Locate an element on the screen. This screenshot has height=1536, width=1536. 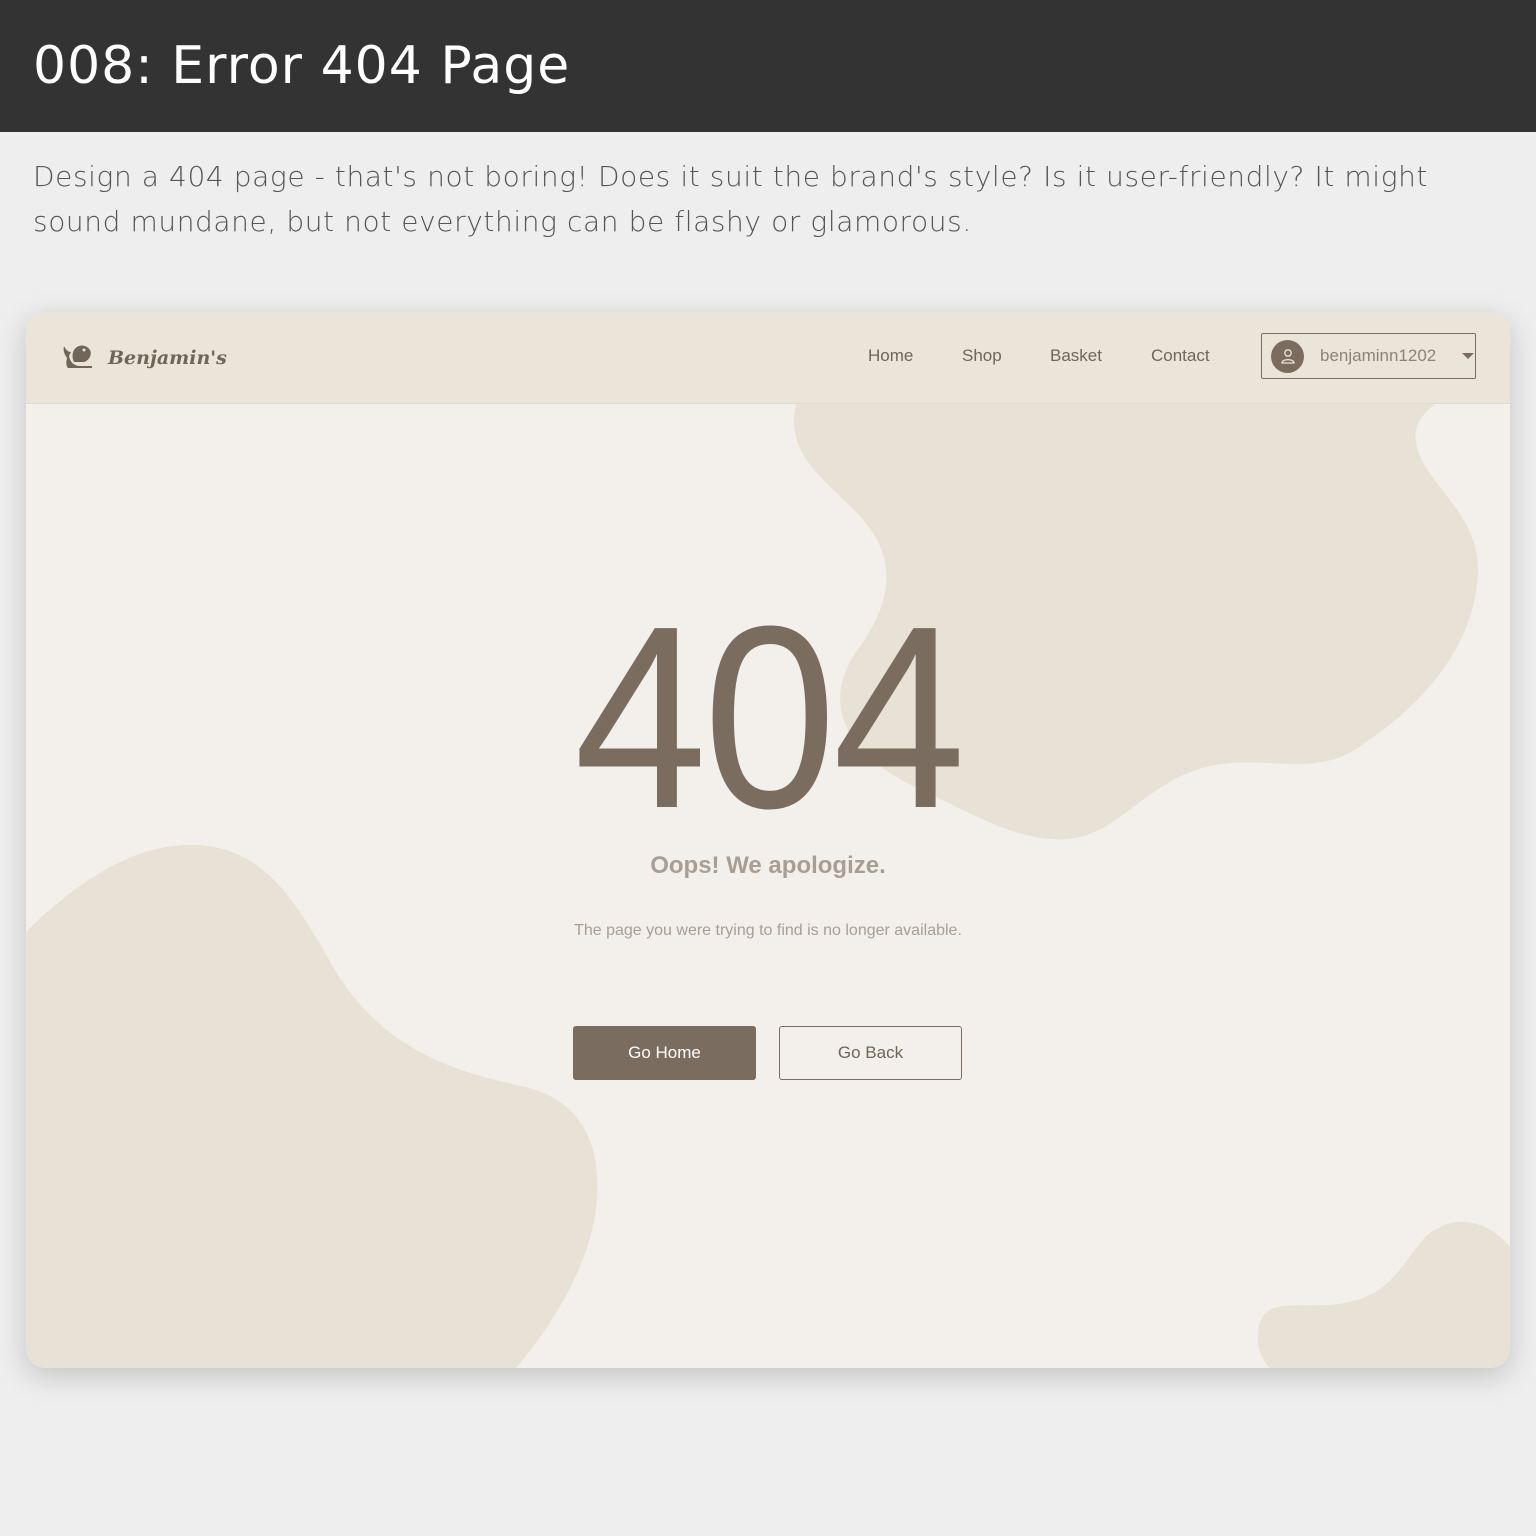
top-banner: 008: Error 404 Page is located at coordinates (768, 66).